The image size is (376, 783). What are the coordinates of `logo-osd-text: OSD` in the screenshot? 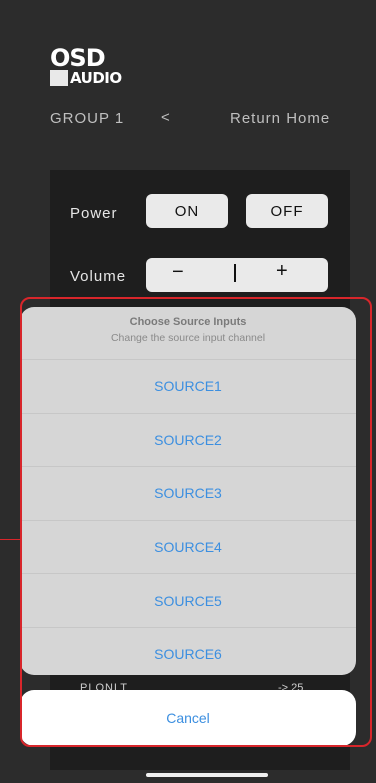 It's located at (78, 58).